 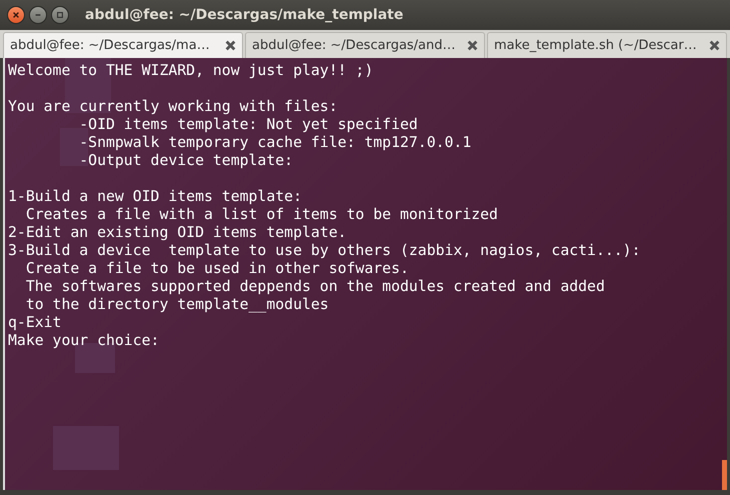 I want to click on maximize-icon, so click(x=60, y=15).